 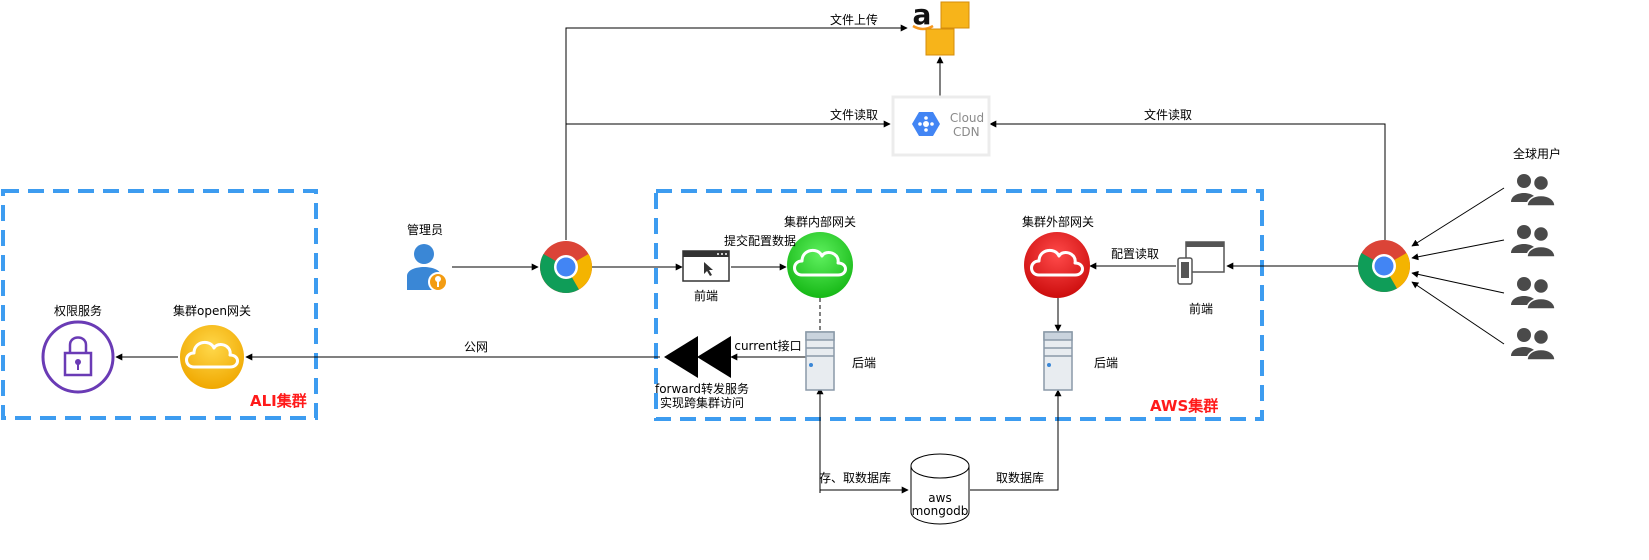 What do you see at coordinates (706, 266) in the screenshot?
I see `browser-window-icon` at bounding box center [706, 266].